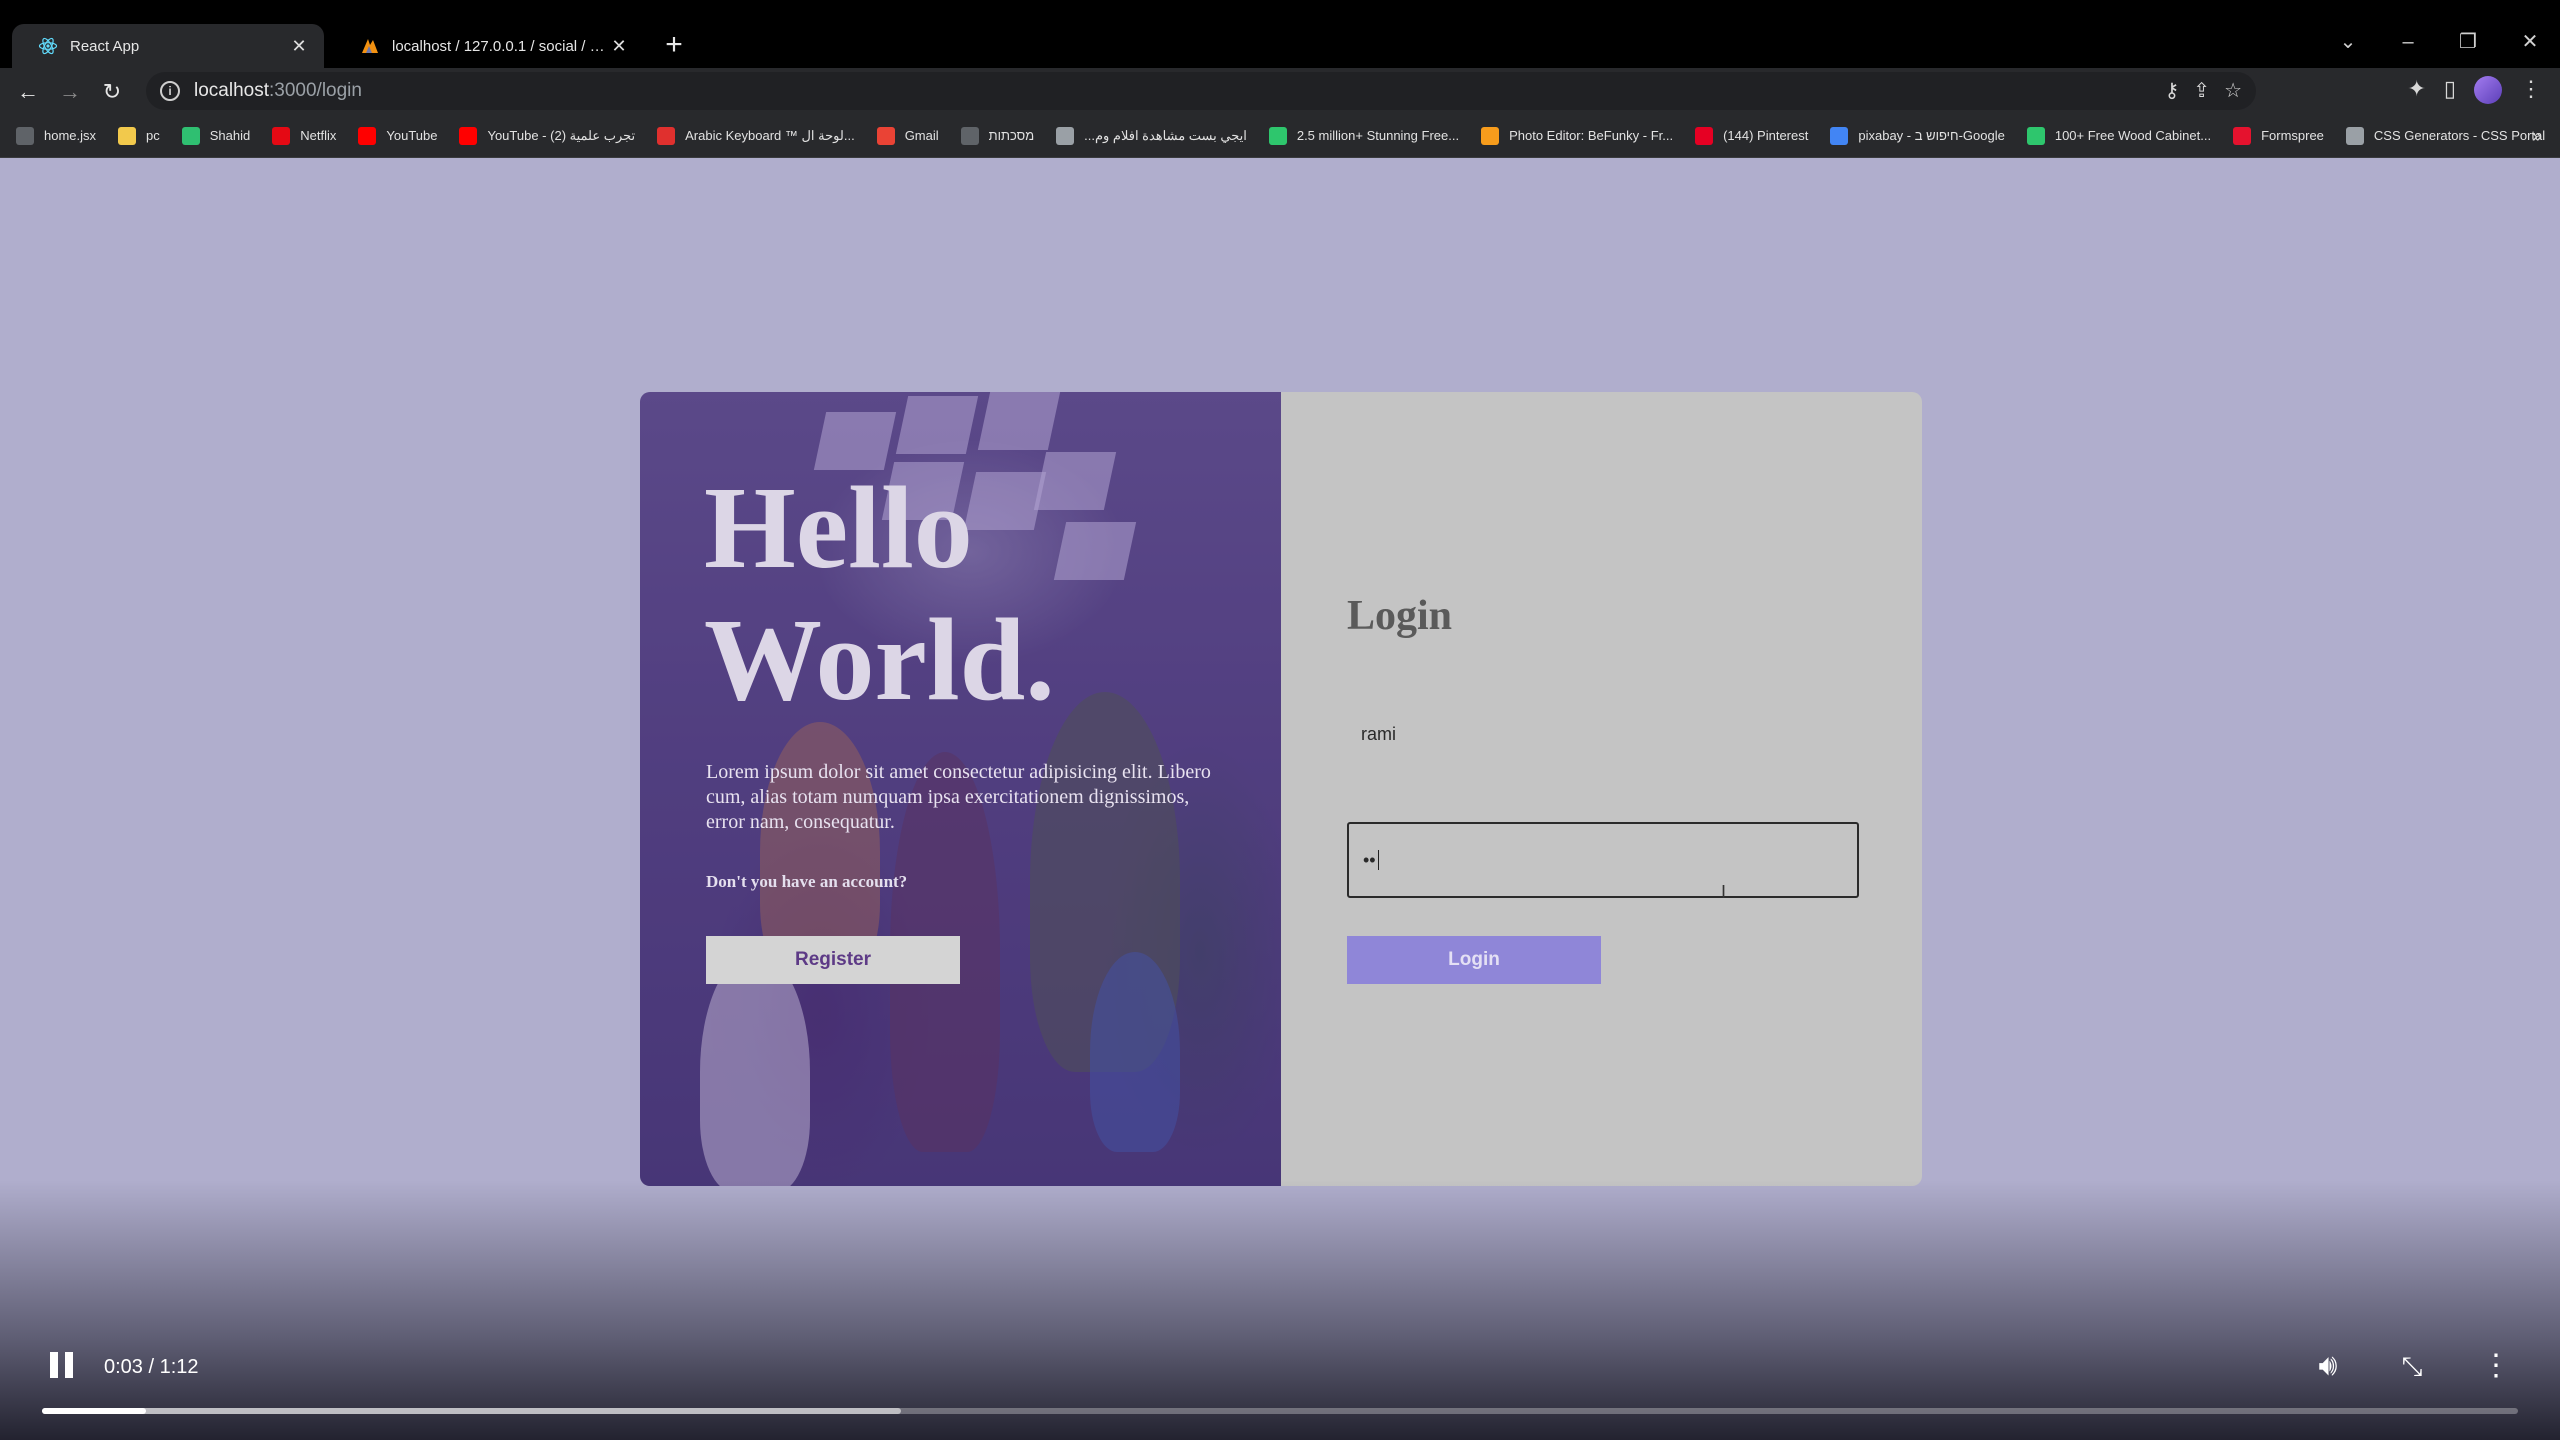 The height and width of the screenshot is (1440, 2560). What do you see at coordinates (215, 135) in the screenshot?
I see `bookmark-item: Shahid` at bounding box center [215, 135].